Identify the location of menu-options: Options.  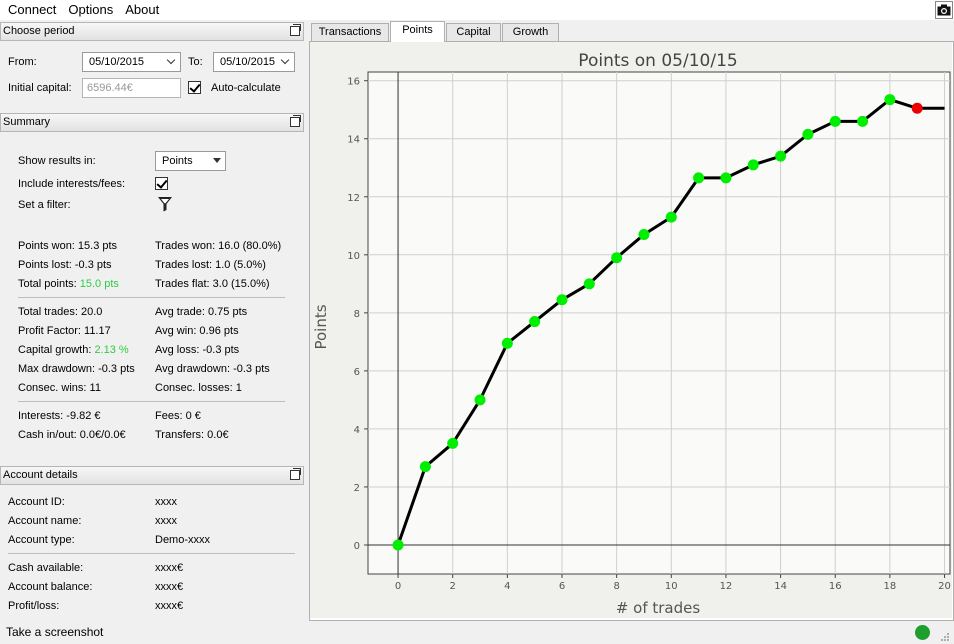
(90, 10).